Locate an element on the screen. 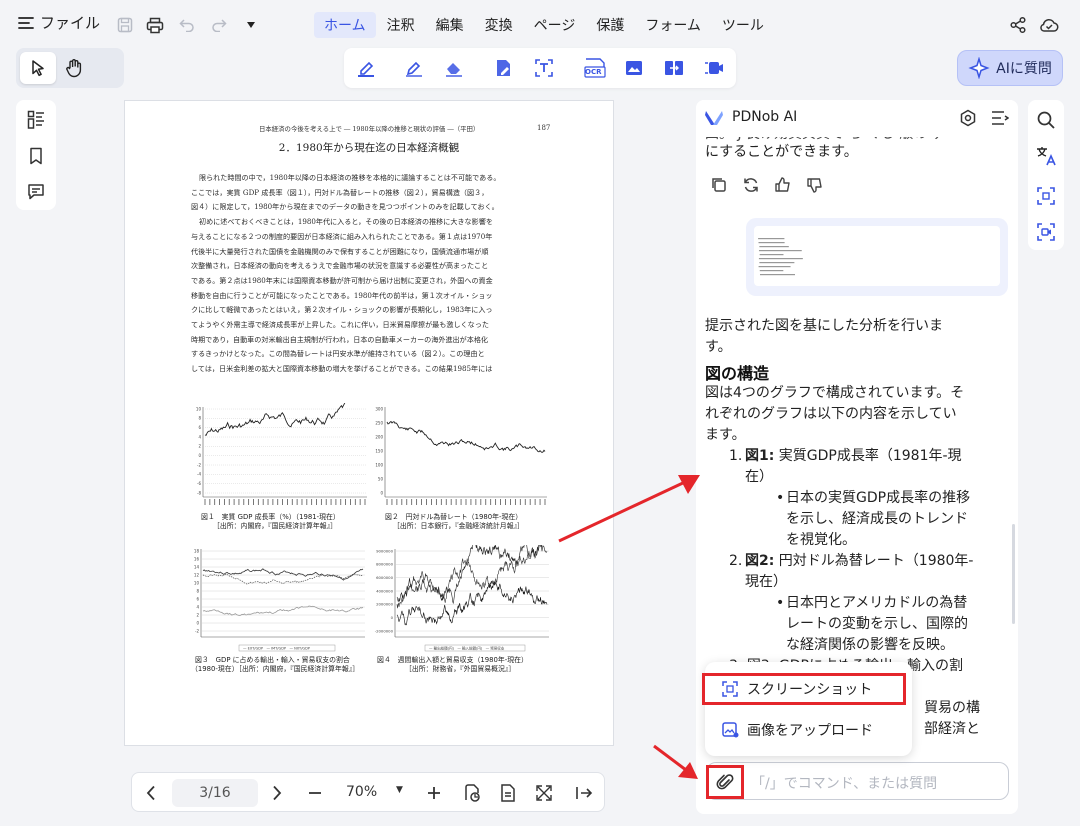 This screenshot has width=1080, height=826. ai-settings-button is located at coordinates (968, 118).